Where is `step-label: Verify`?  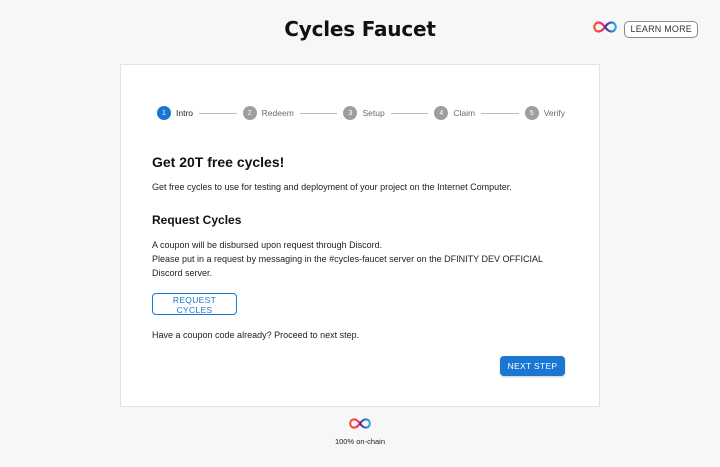 step-label: Verify is located at coordinates (554, 113).